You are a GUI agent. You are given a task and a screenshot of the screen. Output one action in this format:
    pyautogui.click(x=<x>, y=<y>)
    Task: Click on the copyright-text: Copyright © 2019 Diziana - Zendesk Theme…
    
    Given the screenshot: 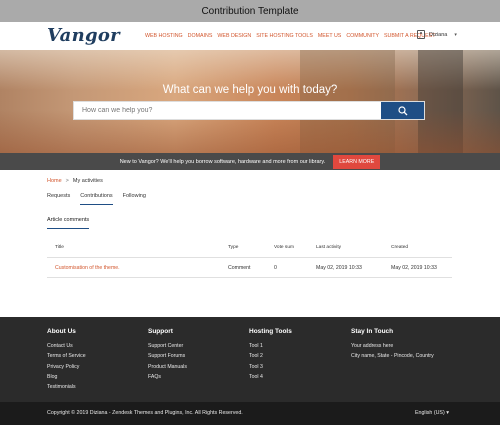 What is the action you would take?
    pyautogui.click(x=145, y=413)
    